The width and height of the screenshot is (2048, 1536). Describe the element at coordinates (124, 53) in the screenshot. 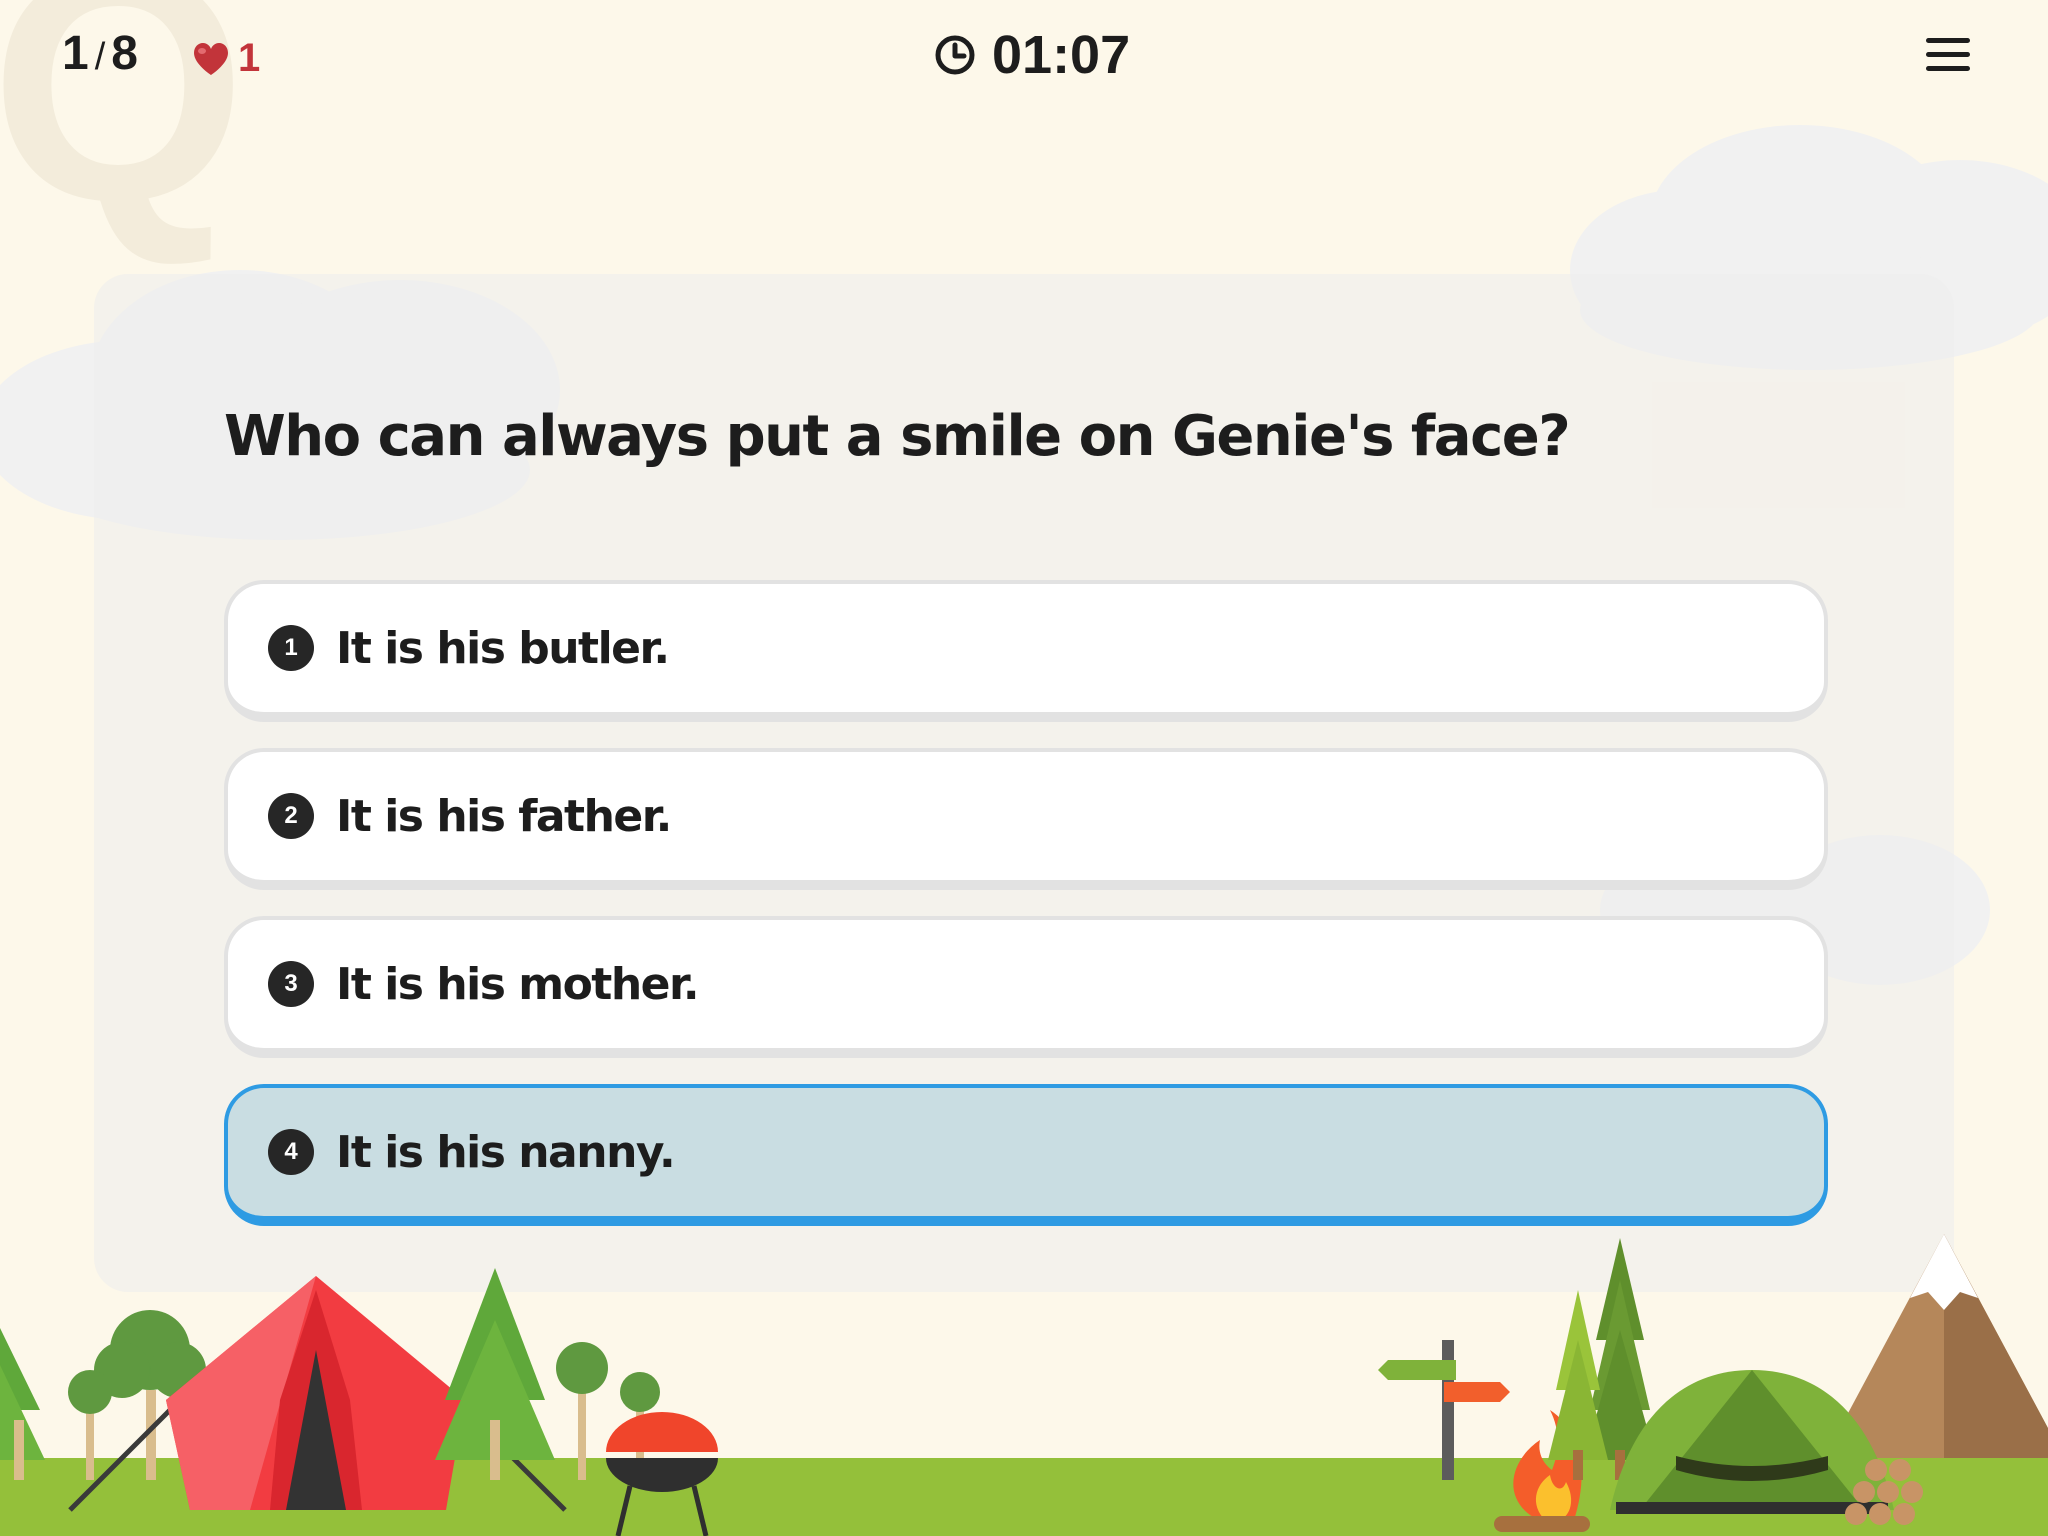

I see `progress-total: 8` at that location.